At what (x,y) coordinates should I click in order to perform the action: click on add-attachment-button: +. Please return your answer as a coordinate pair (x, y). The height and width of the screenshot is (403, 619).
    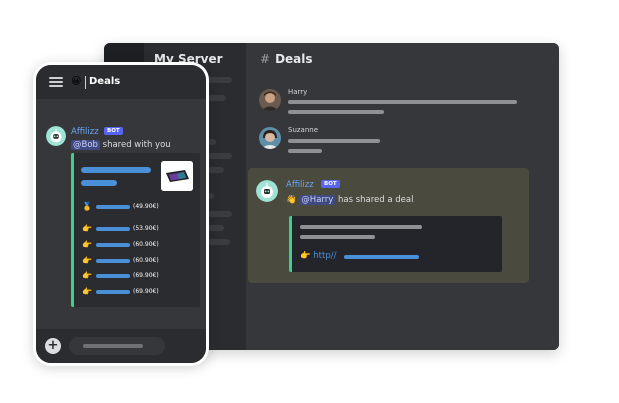
    Looking at the image, I should click on (53, 346).